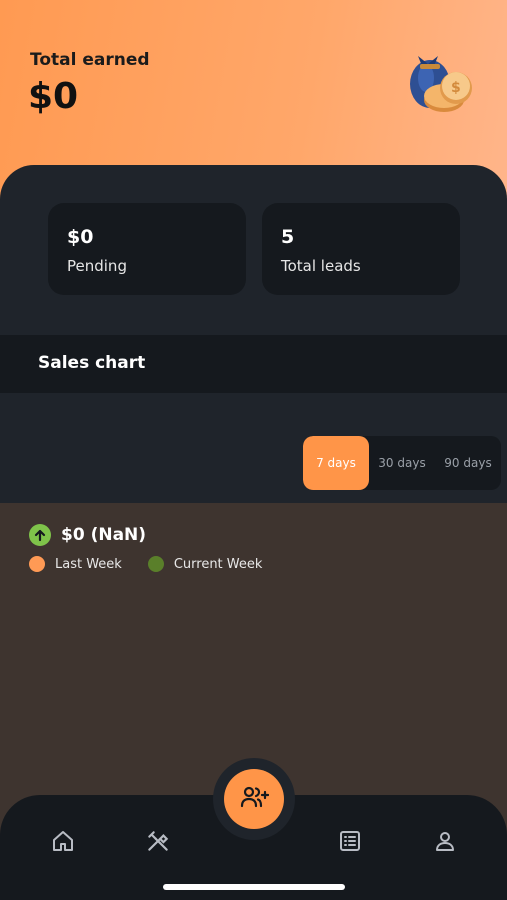  I want to click on arrow-up-icon, so click(40, 535).